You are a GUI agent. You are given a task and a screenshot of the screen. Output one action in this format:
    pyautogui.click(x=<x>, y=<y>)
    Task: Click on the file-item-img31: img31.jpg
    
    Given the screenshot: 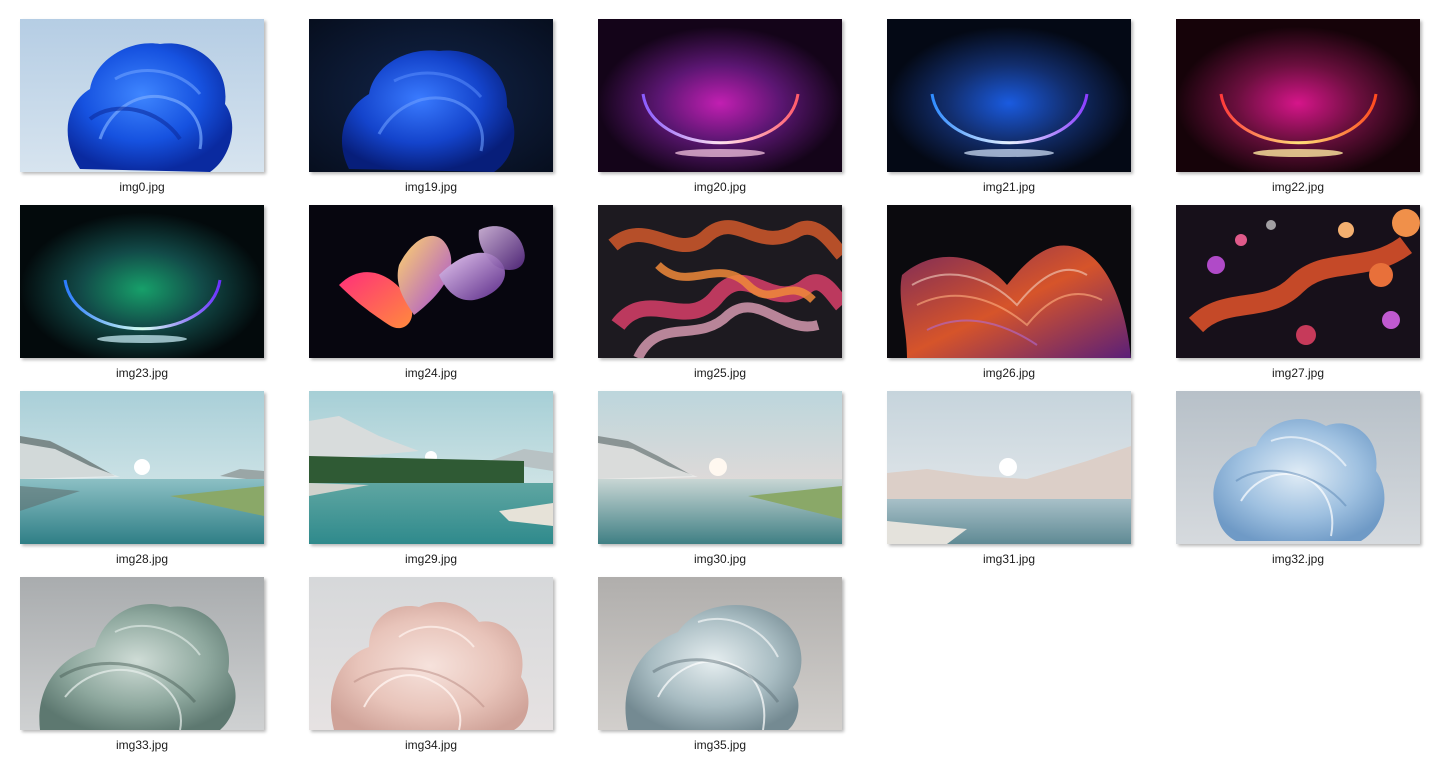 What is the action you would take?
    pyautogui.click(x=1010, y=480)
    